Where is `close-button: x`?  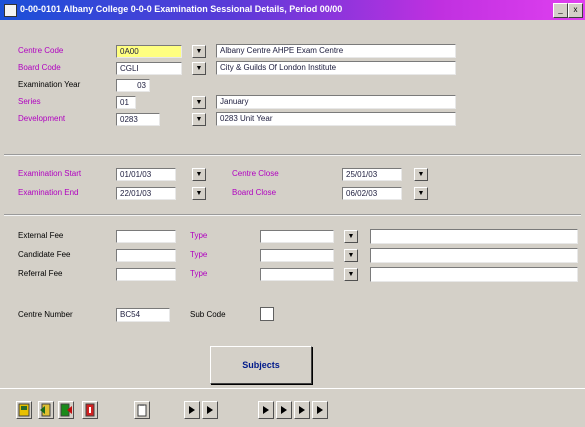
close-button: x is located at coordinates (575, 10).